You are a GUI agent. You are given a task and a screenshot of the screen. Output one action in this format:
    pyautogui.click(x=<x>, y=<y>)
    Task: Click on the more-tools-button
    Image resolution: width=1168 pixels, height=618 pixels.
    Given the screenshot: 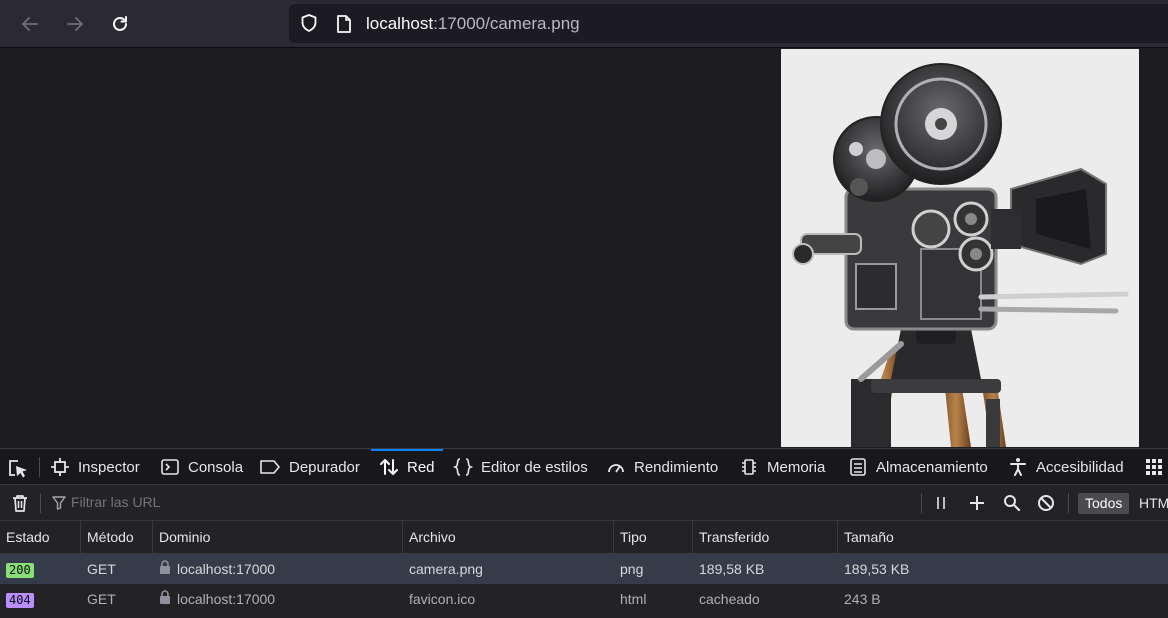 What is the action you would take?
    pyautogui.click(x=1154, y=470)
    